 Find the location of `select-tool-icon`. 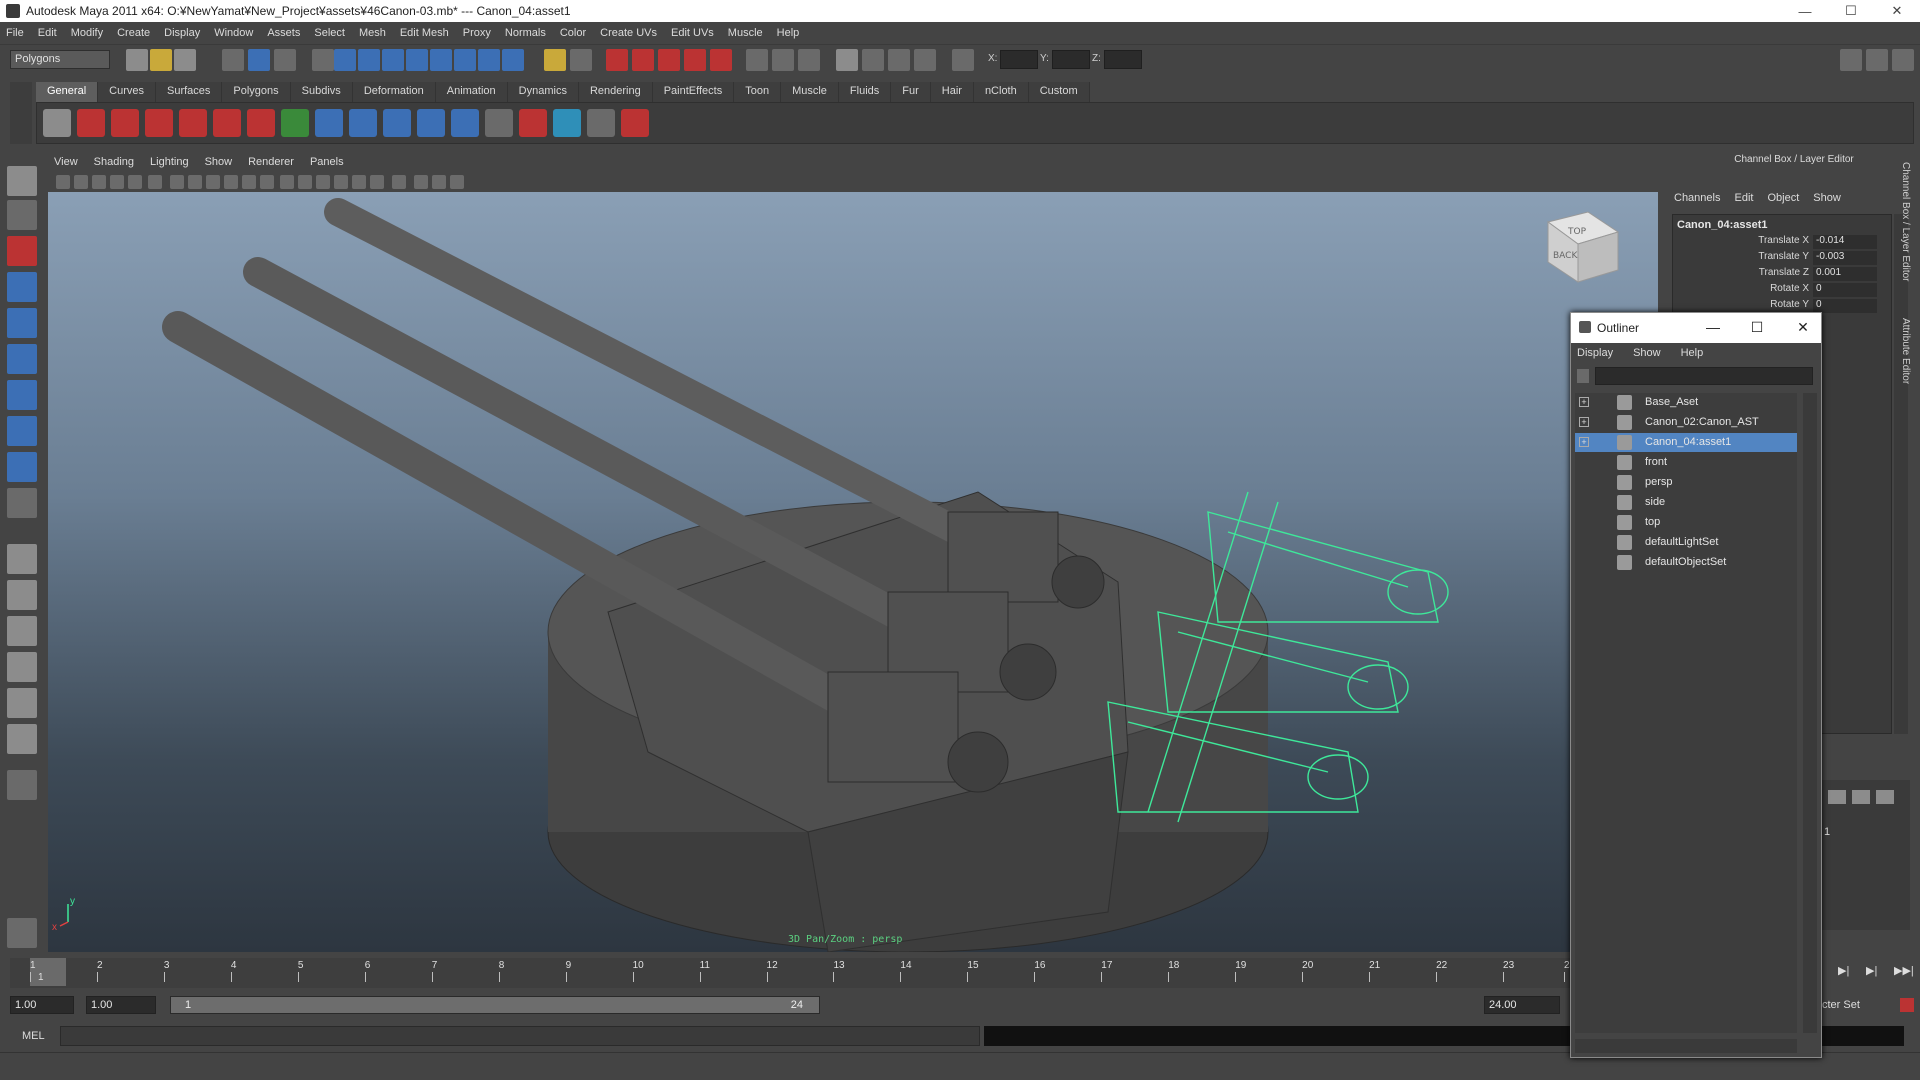

select-tool-icon is located at coordinates (22, 181).